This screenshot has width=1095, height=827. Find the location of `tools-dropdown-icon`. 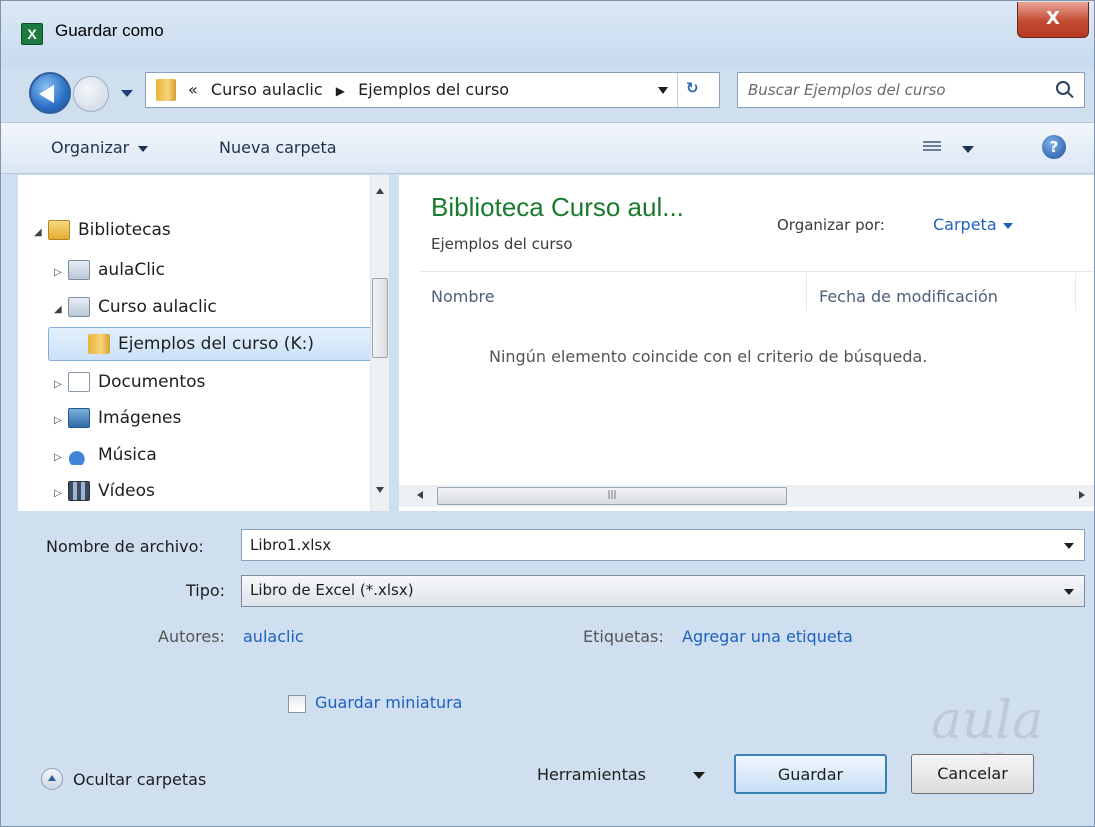

tools-dropdown-icon is located at coordinates (699, 775).